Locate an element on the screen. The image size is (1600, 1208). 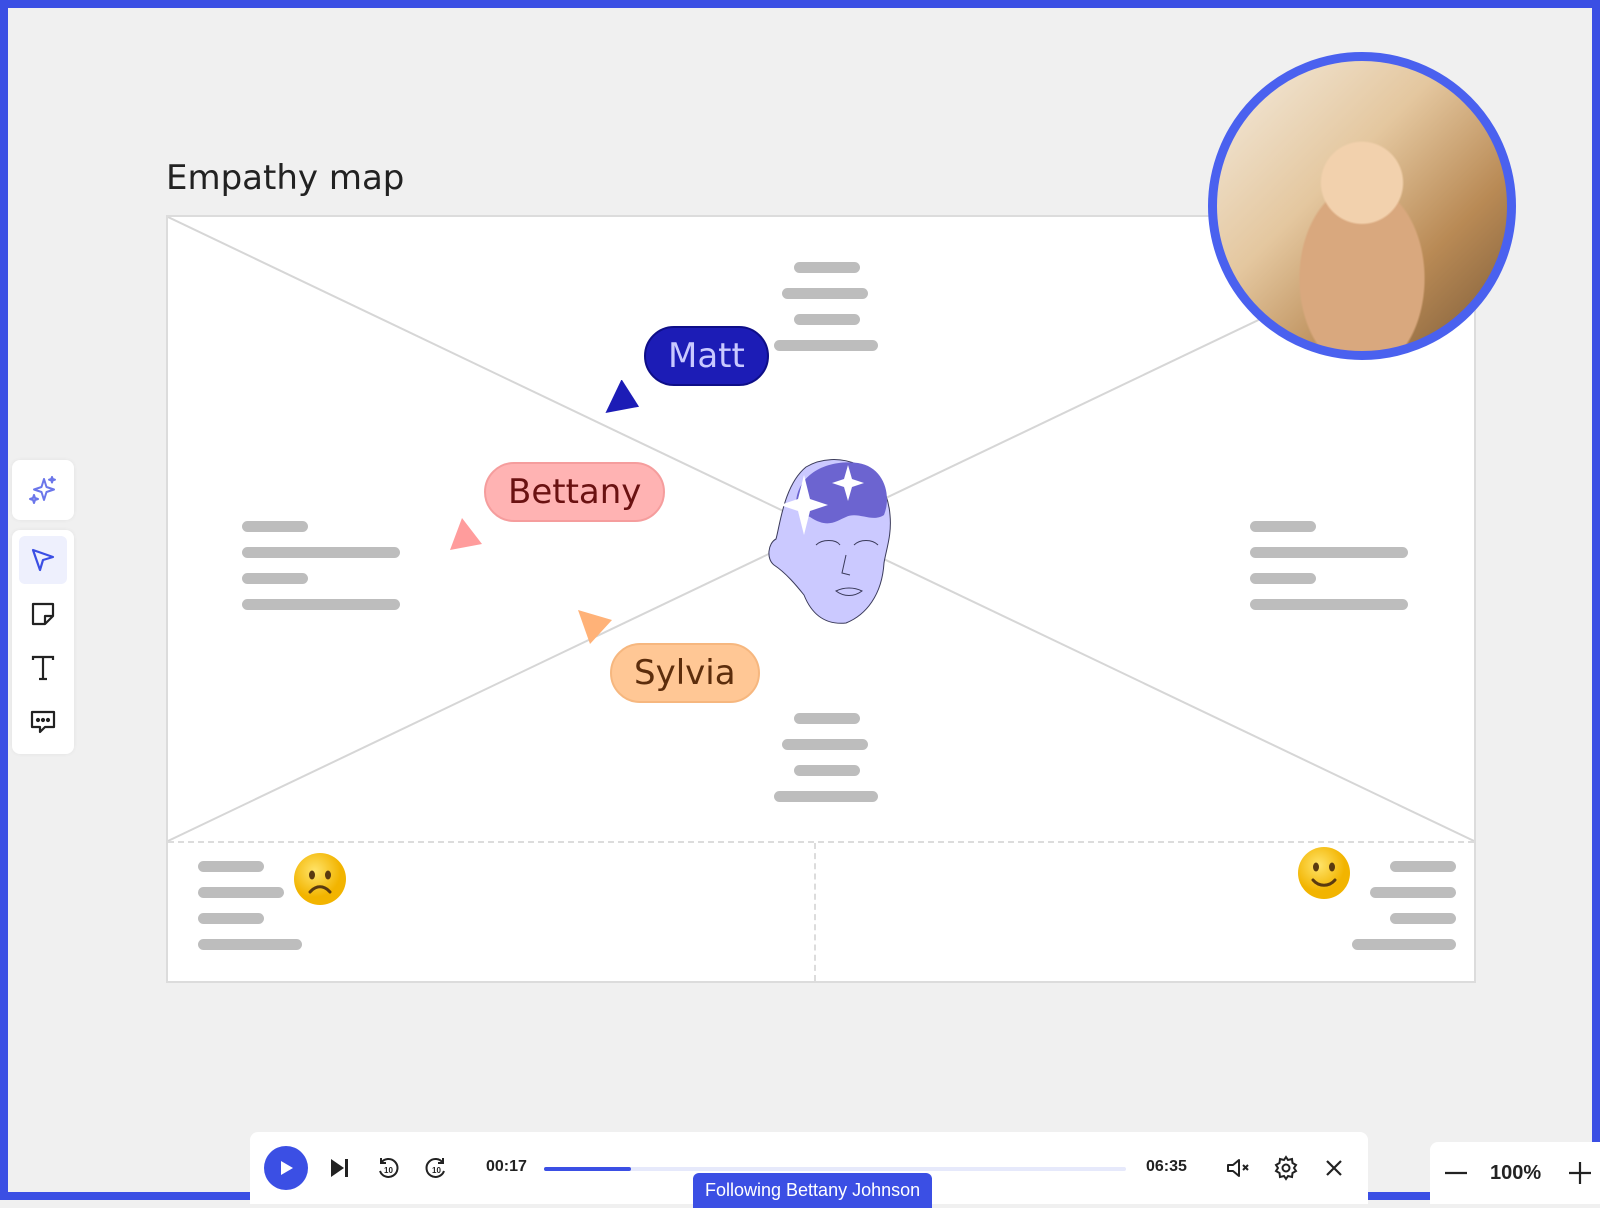
minus-icon is located at coordinates (1456, 1173).